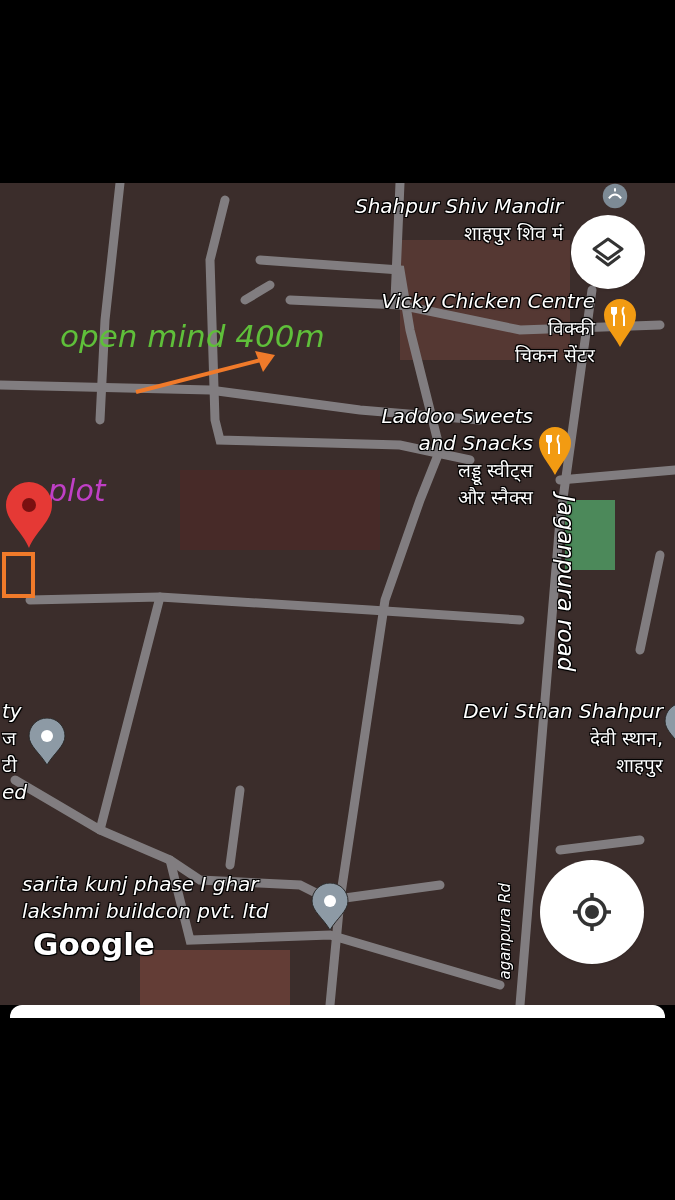  Describe the element at coordinates (77, 491) in the screenshot. I see `handwritten-note: plot` at that location.